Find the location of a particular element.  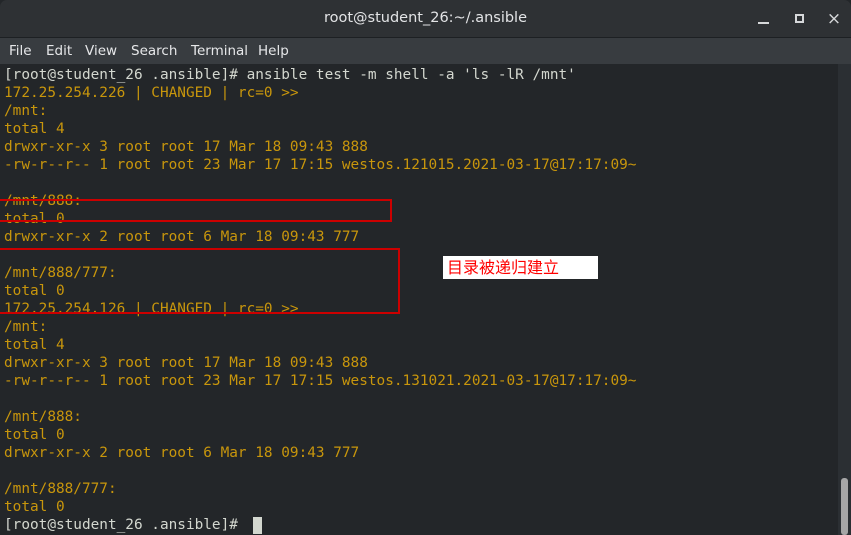

menu-item-search: Search is located at coordinates (154, 51).